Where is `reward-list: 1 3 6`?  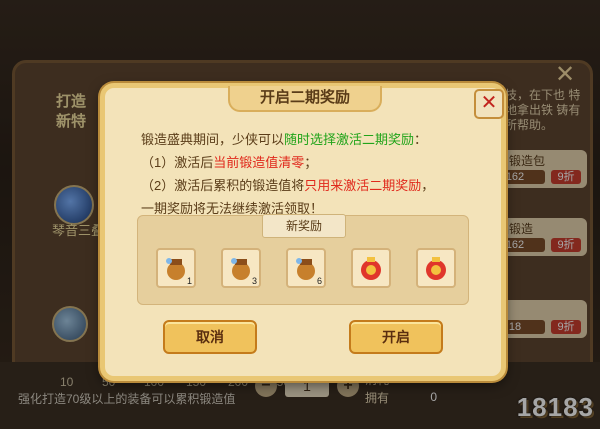 reward-list: 1 3 6 is located at coordinates (306, 268).